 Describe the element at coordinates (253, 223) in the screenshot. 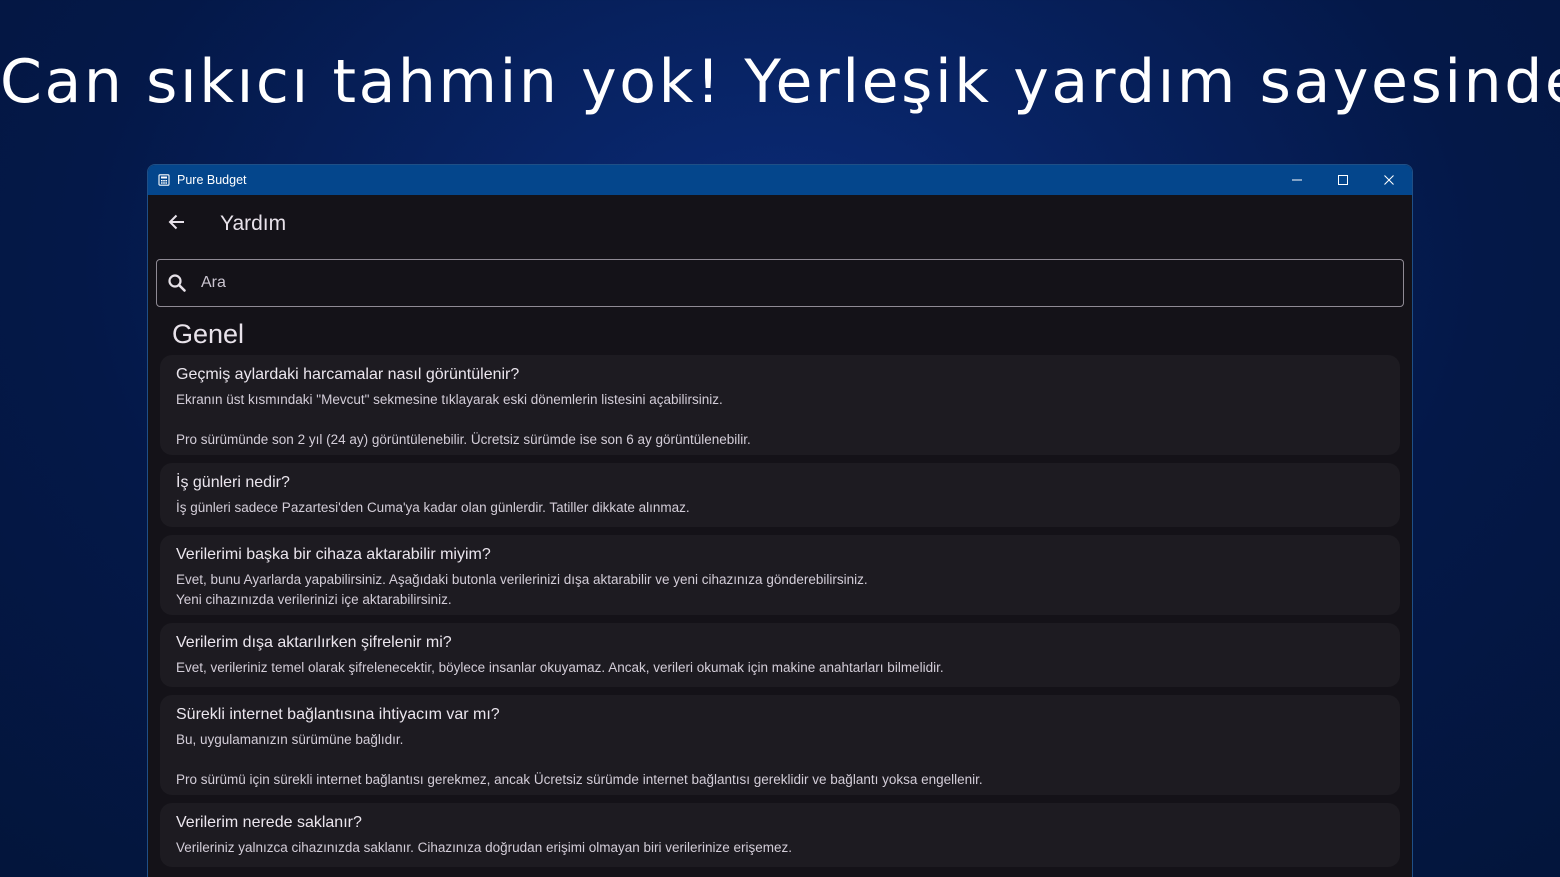

I see `page-title: Yardım` at that location.